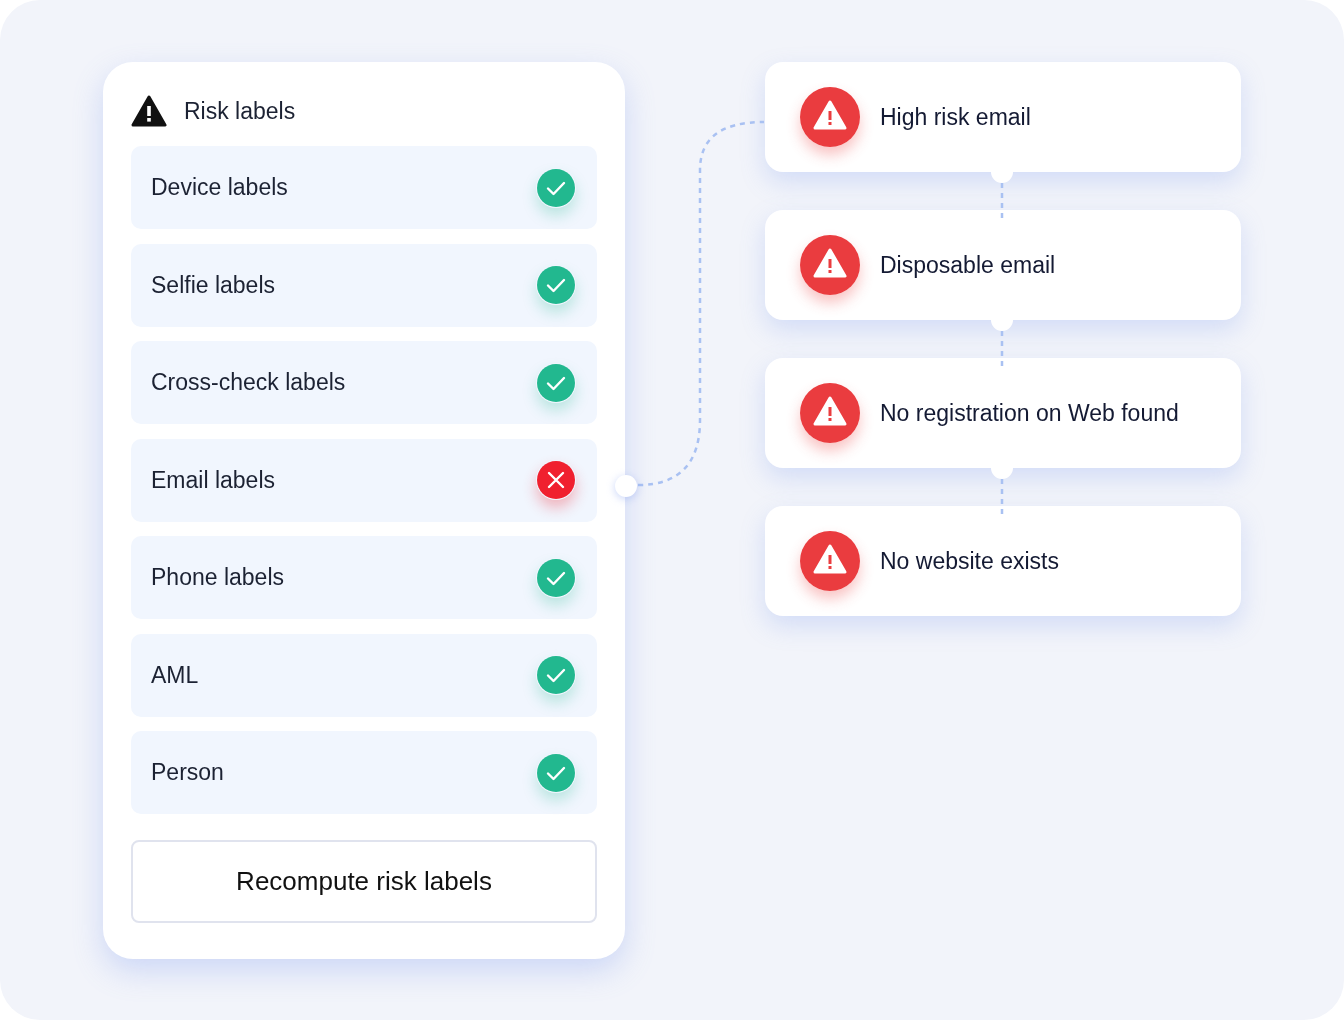 Image resolution: width=1344 pixels, height=1020 pixels. What do you see at coordinates (213, 285) in the screenshot?
I see `label-text: Selfie labels` at bounding box center [213, 285].